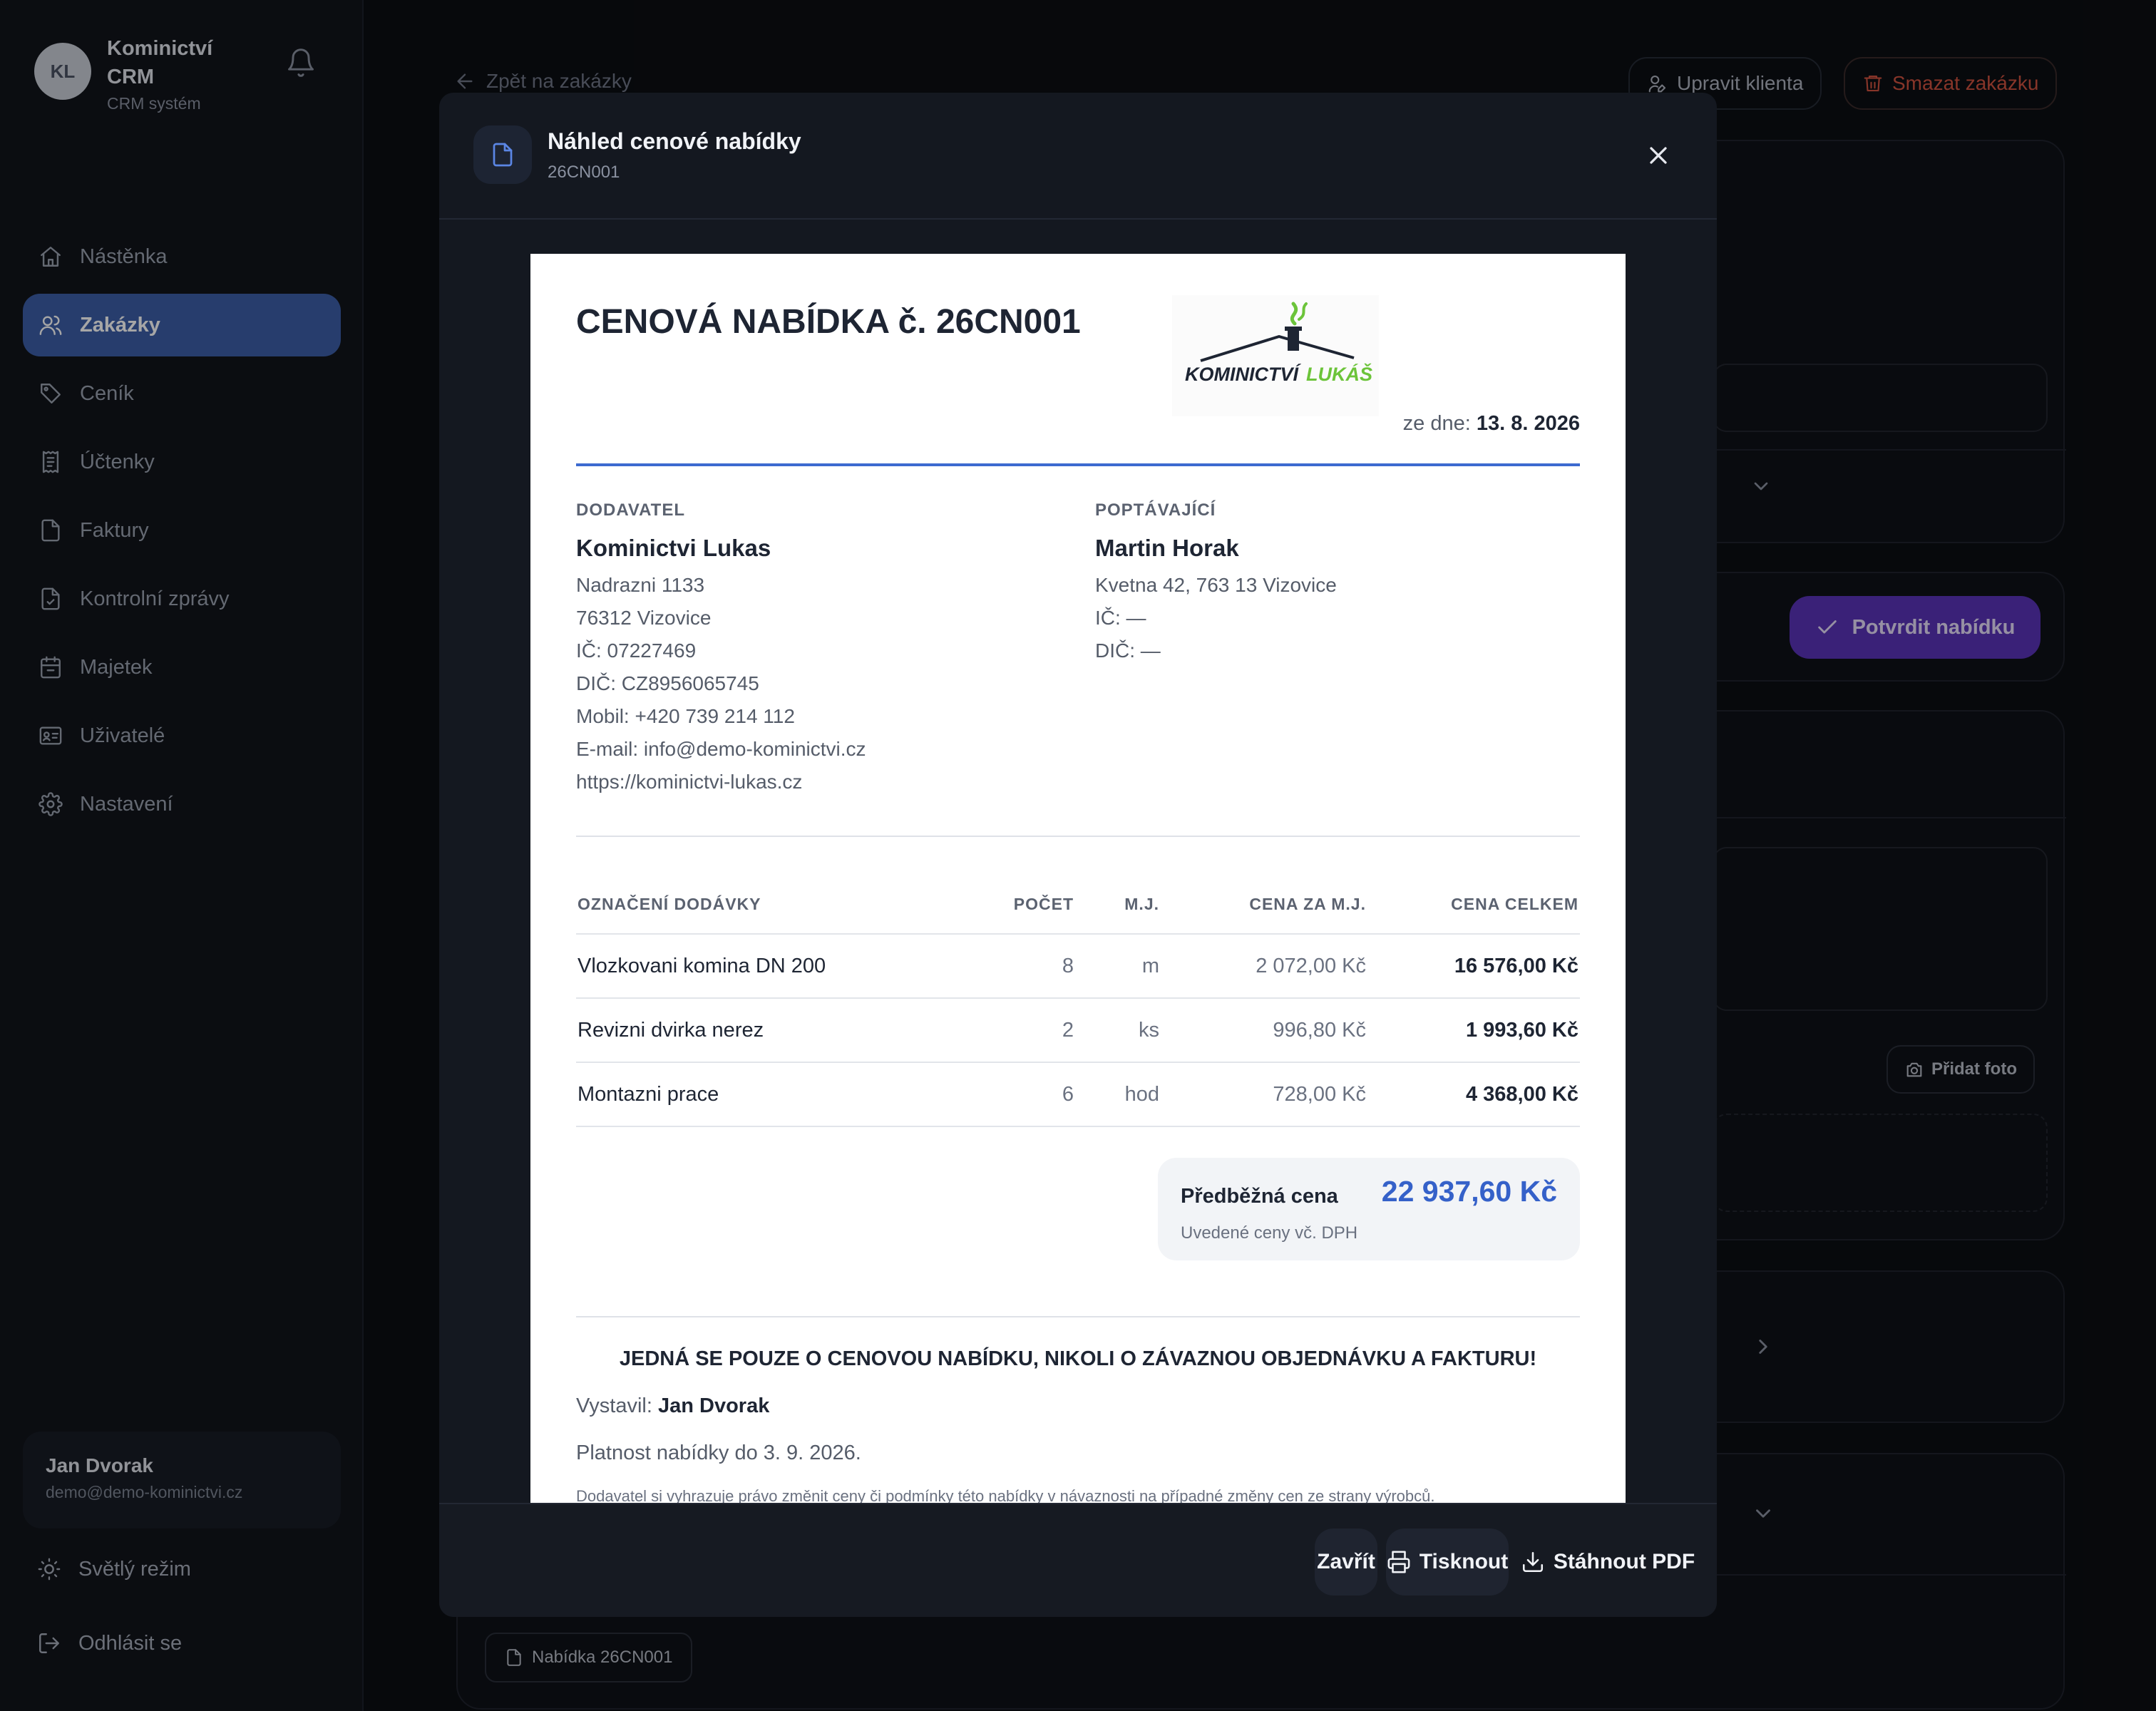  What do you see at coordinates (713, 1405) in the screenshot?
I see `issued-name: Jan Dvorak` at bounding box center [713, 1405].